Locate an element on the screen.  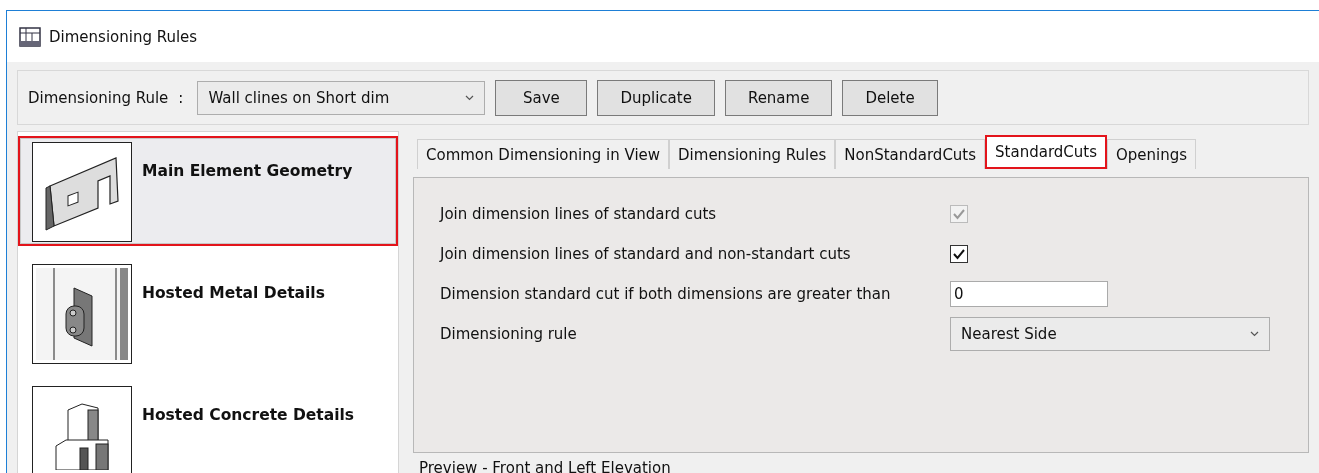
category-item: Main Element Geometry is located at coordinates (208, 191).